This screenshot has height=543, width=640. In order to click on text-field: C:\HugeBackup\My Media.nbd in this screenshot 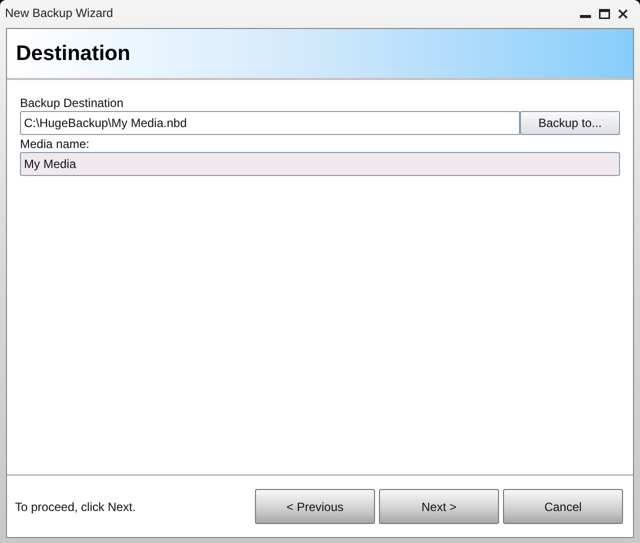, I will do `click(270, 123)`.